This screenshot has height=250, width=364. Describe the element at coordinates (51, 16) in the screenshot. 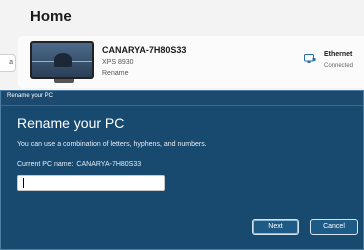

I see `page-title: Home` at that location.